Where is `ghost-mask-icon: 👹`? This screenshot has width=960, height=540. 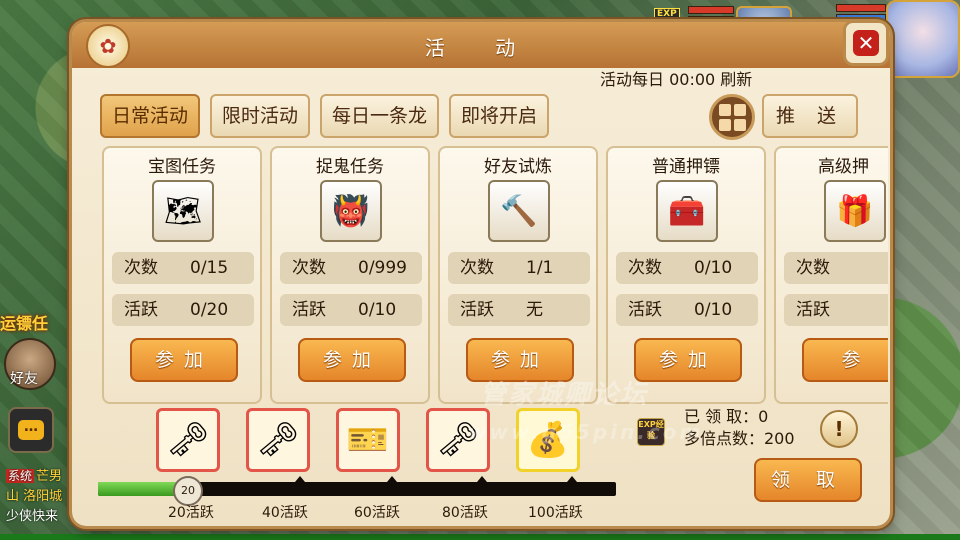 ghost-mask-icon: 👹 is located at coordinates (351, 211).